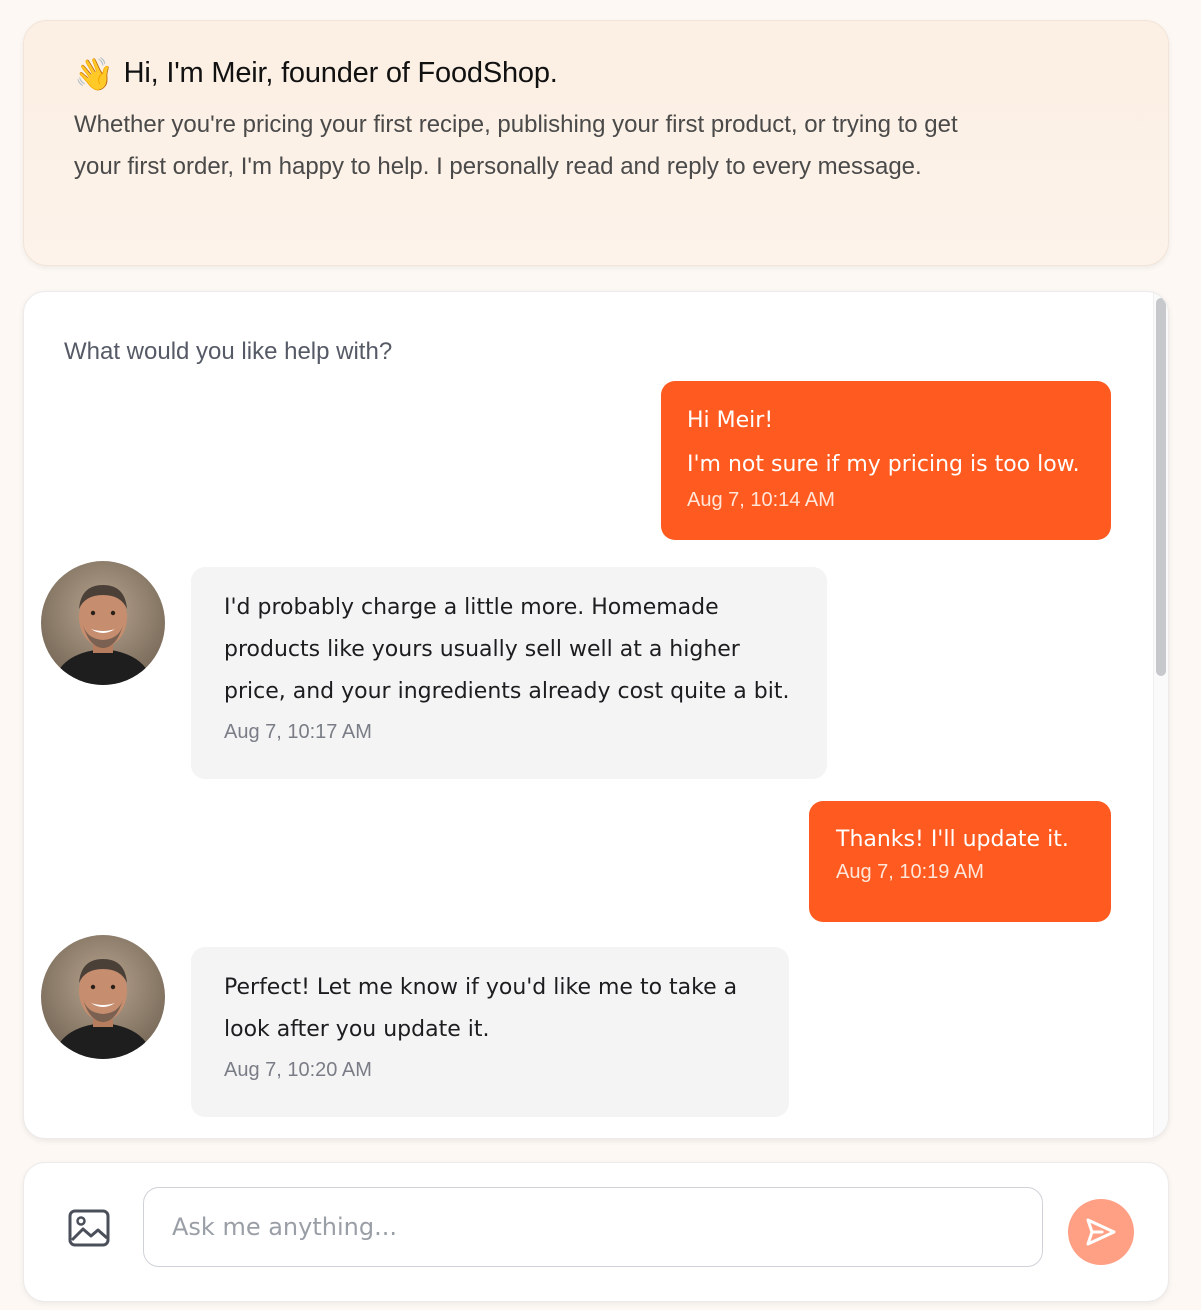  Describe the element at coordinates (761, 500) in the screenshot. I see `message-timestamp: Aug 7, 10:14 AM` at that location.